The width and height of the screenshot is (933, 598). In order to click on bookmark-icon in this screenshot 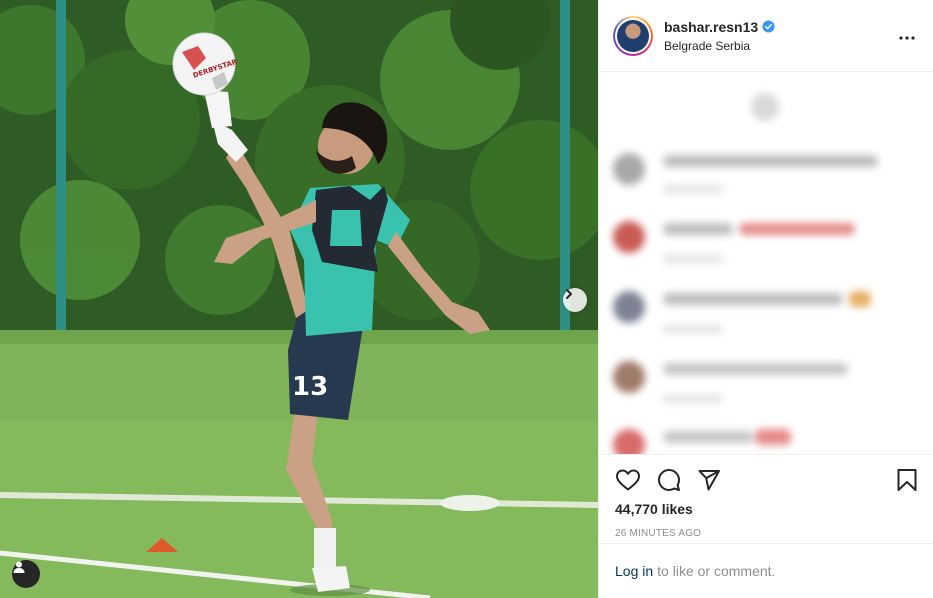, I will do `click(907, 480)`.